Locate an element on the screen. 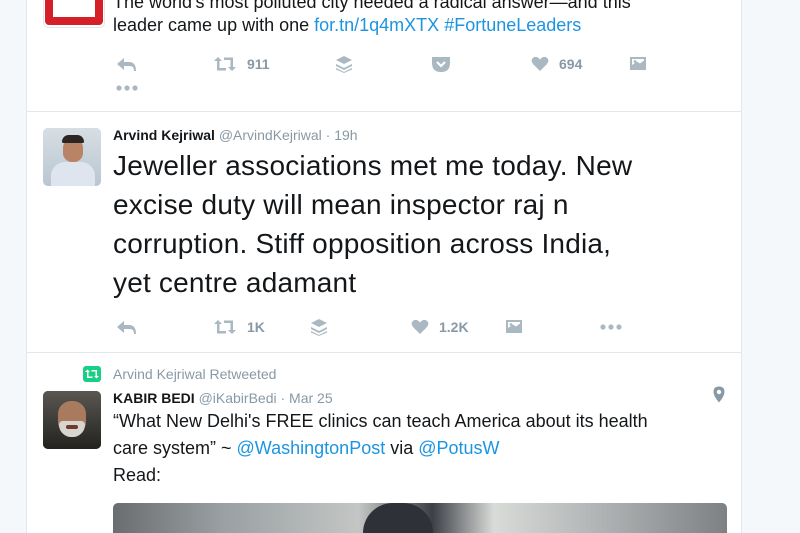 The height and width of the screenshot is (533, 800). retweet-count: 1K is located at coordinates (256, 327).